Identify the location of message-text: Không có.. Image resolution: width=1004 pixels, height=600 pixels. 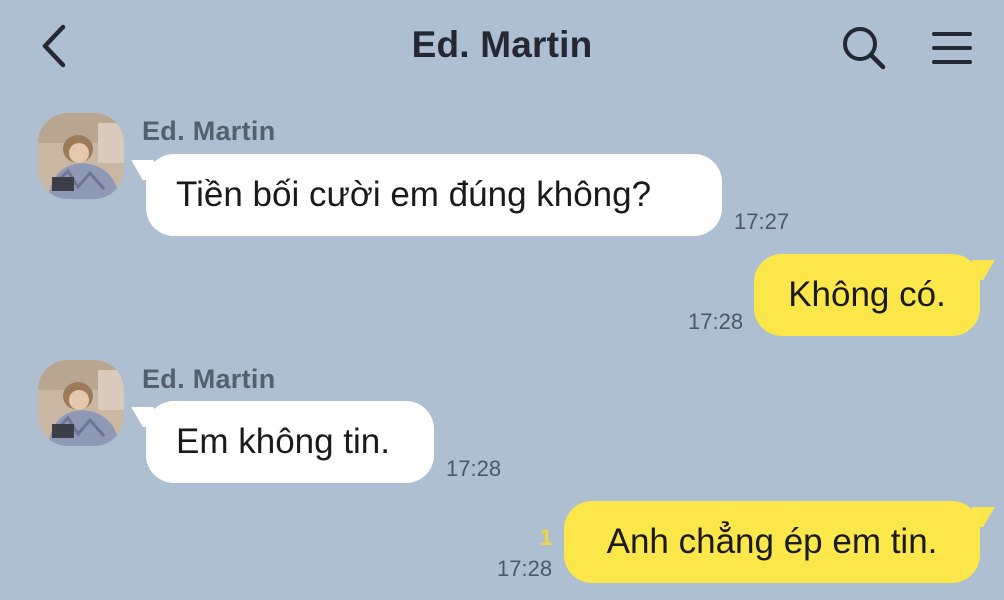
(867, 294).